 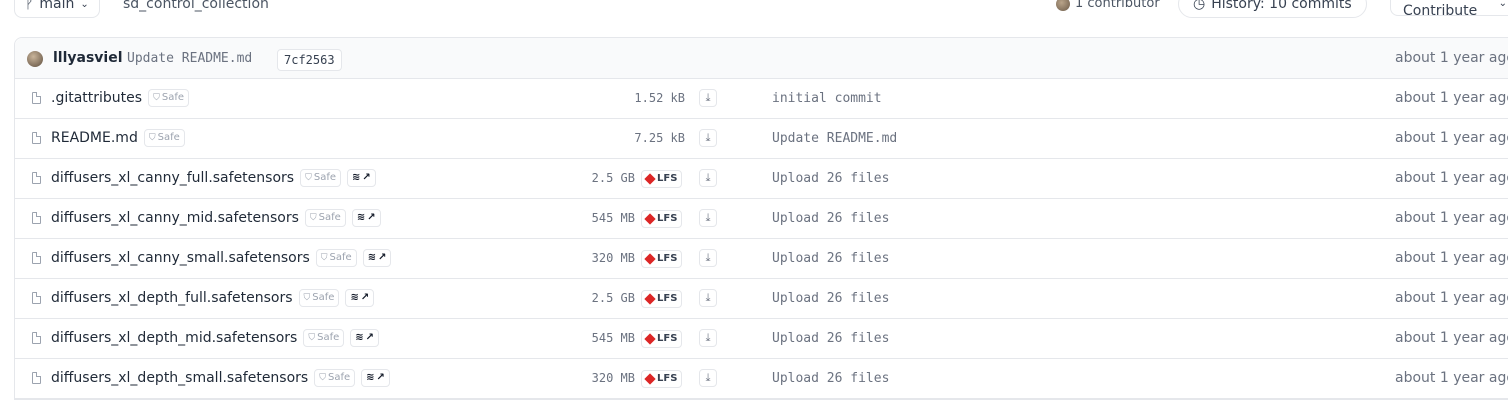 I want to click on contribute-button: + Contribute ⌄, so click(x=1449, y=9).